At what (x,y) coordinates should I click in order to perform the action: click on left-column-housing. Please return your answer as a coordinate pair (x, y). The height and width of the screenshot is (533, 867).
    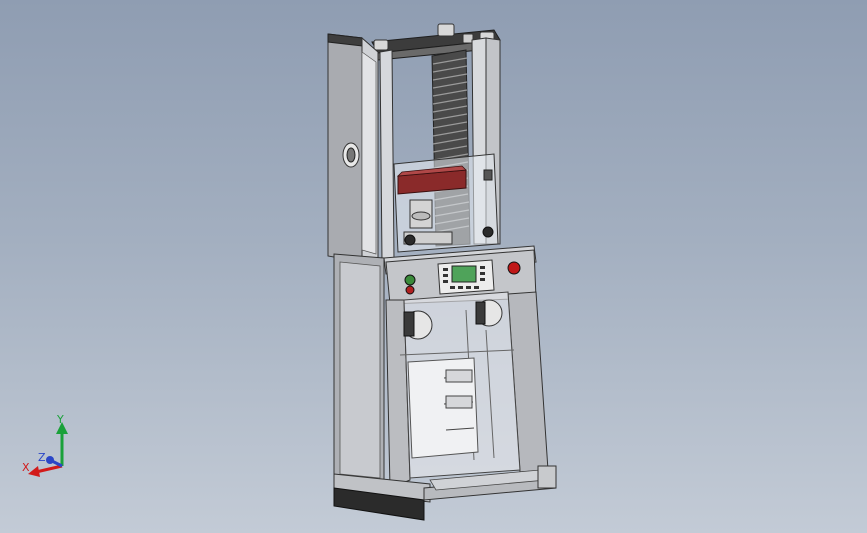
    Looking at the image, I should click on (353, 148).